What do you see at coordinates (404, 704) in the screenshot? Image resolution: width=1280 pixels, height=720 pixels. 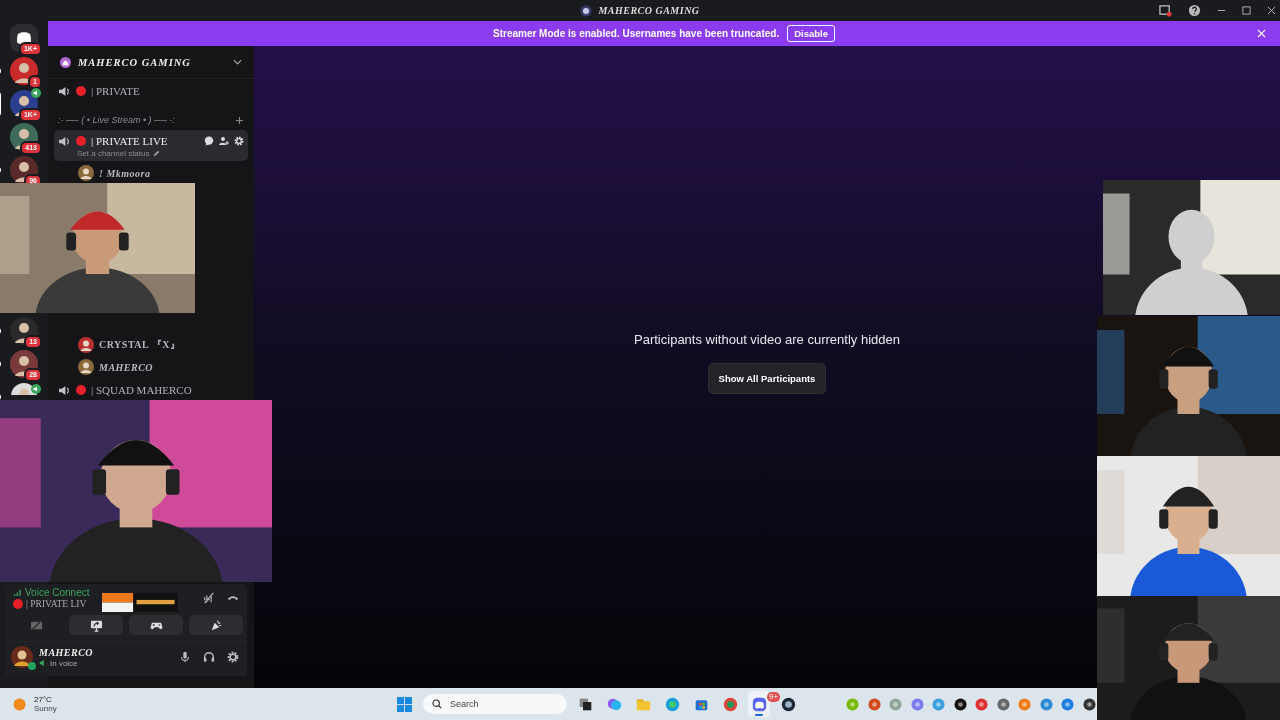 I see `windows-start-icon` at bounding box center [404, 704].